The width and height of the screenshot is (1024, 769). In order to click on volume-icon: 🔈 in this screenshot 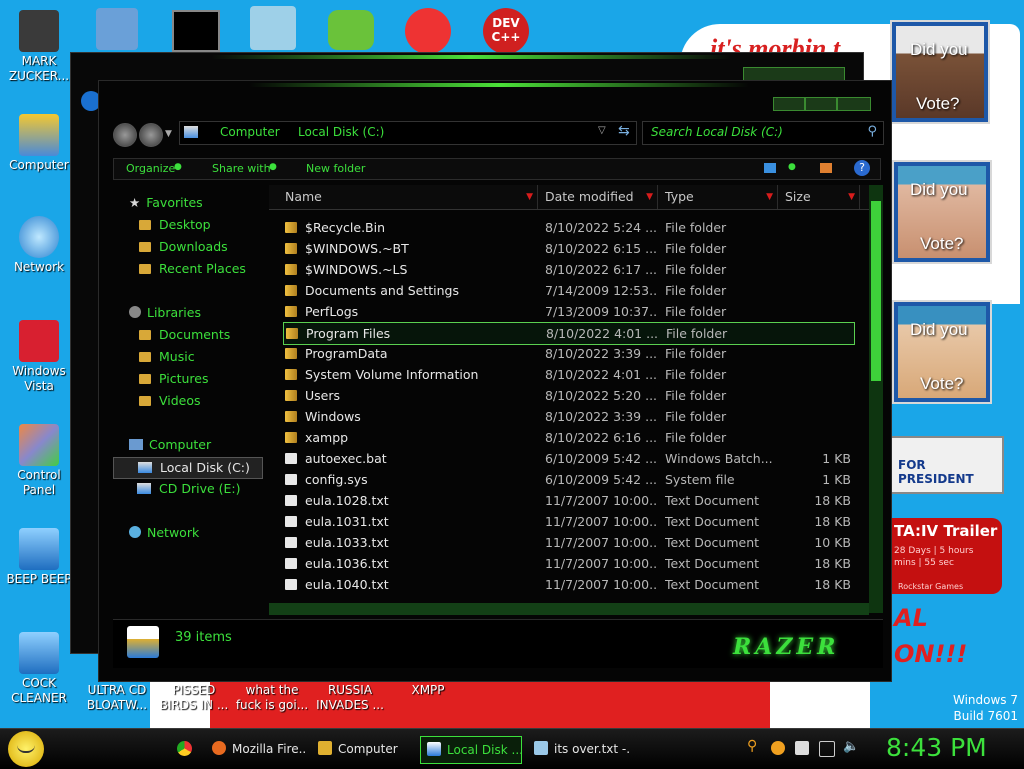, I will do `click(851, 746)`.